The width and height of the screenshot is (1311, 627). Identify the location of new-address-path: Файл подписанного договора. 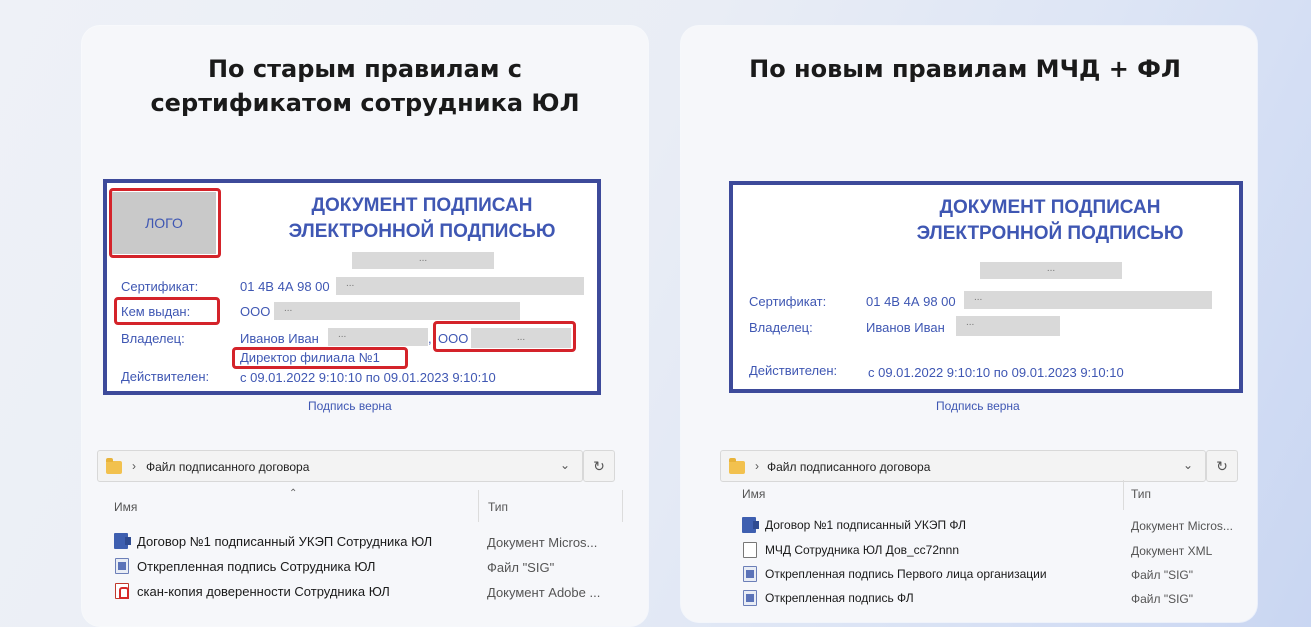
(849, 467).